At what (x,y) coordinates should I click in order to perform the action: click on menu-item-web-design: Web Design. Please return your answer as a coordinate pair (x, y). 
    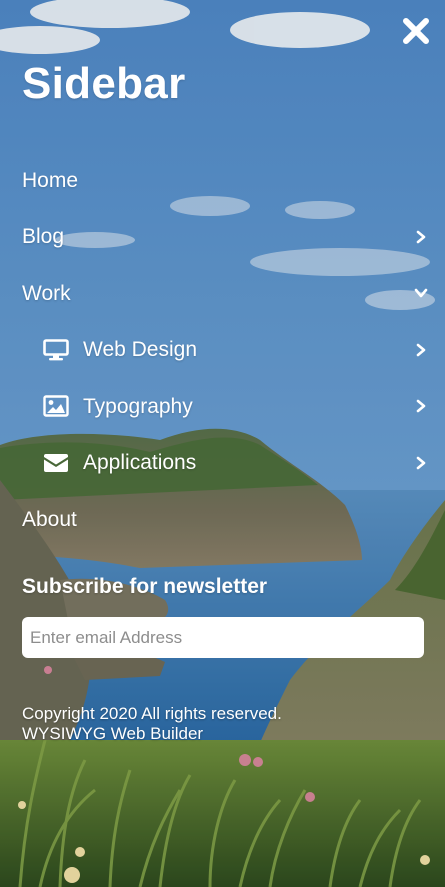
    Looking at the image, I should click on (222, 350).